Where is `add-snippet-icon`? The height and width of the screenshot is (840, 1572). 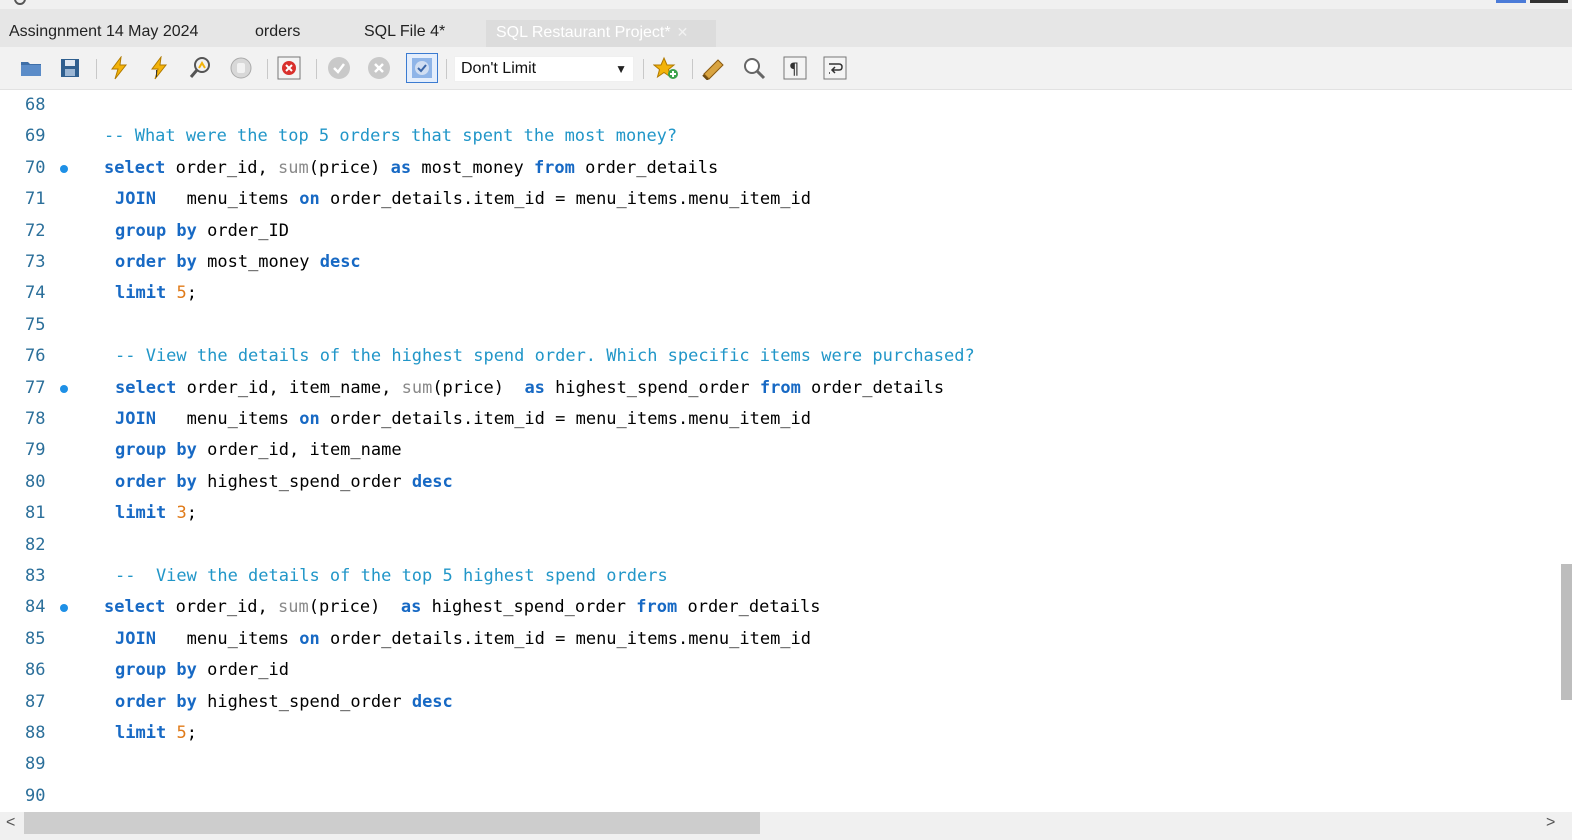
add-snippet-icon is located at coordinates (666, 68).